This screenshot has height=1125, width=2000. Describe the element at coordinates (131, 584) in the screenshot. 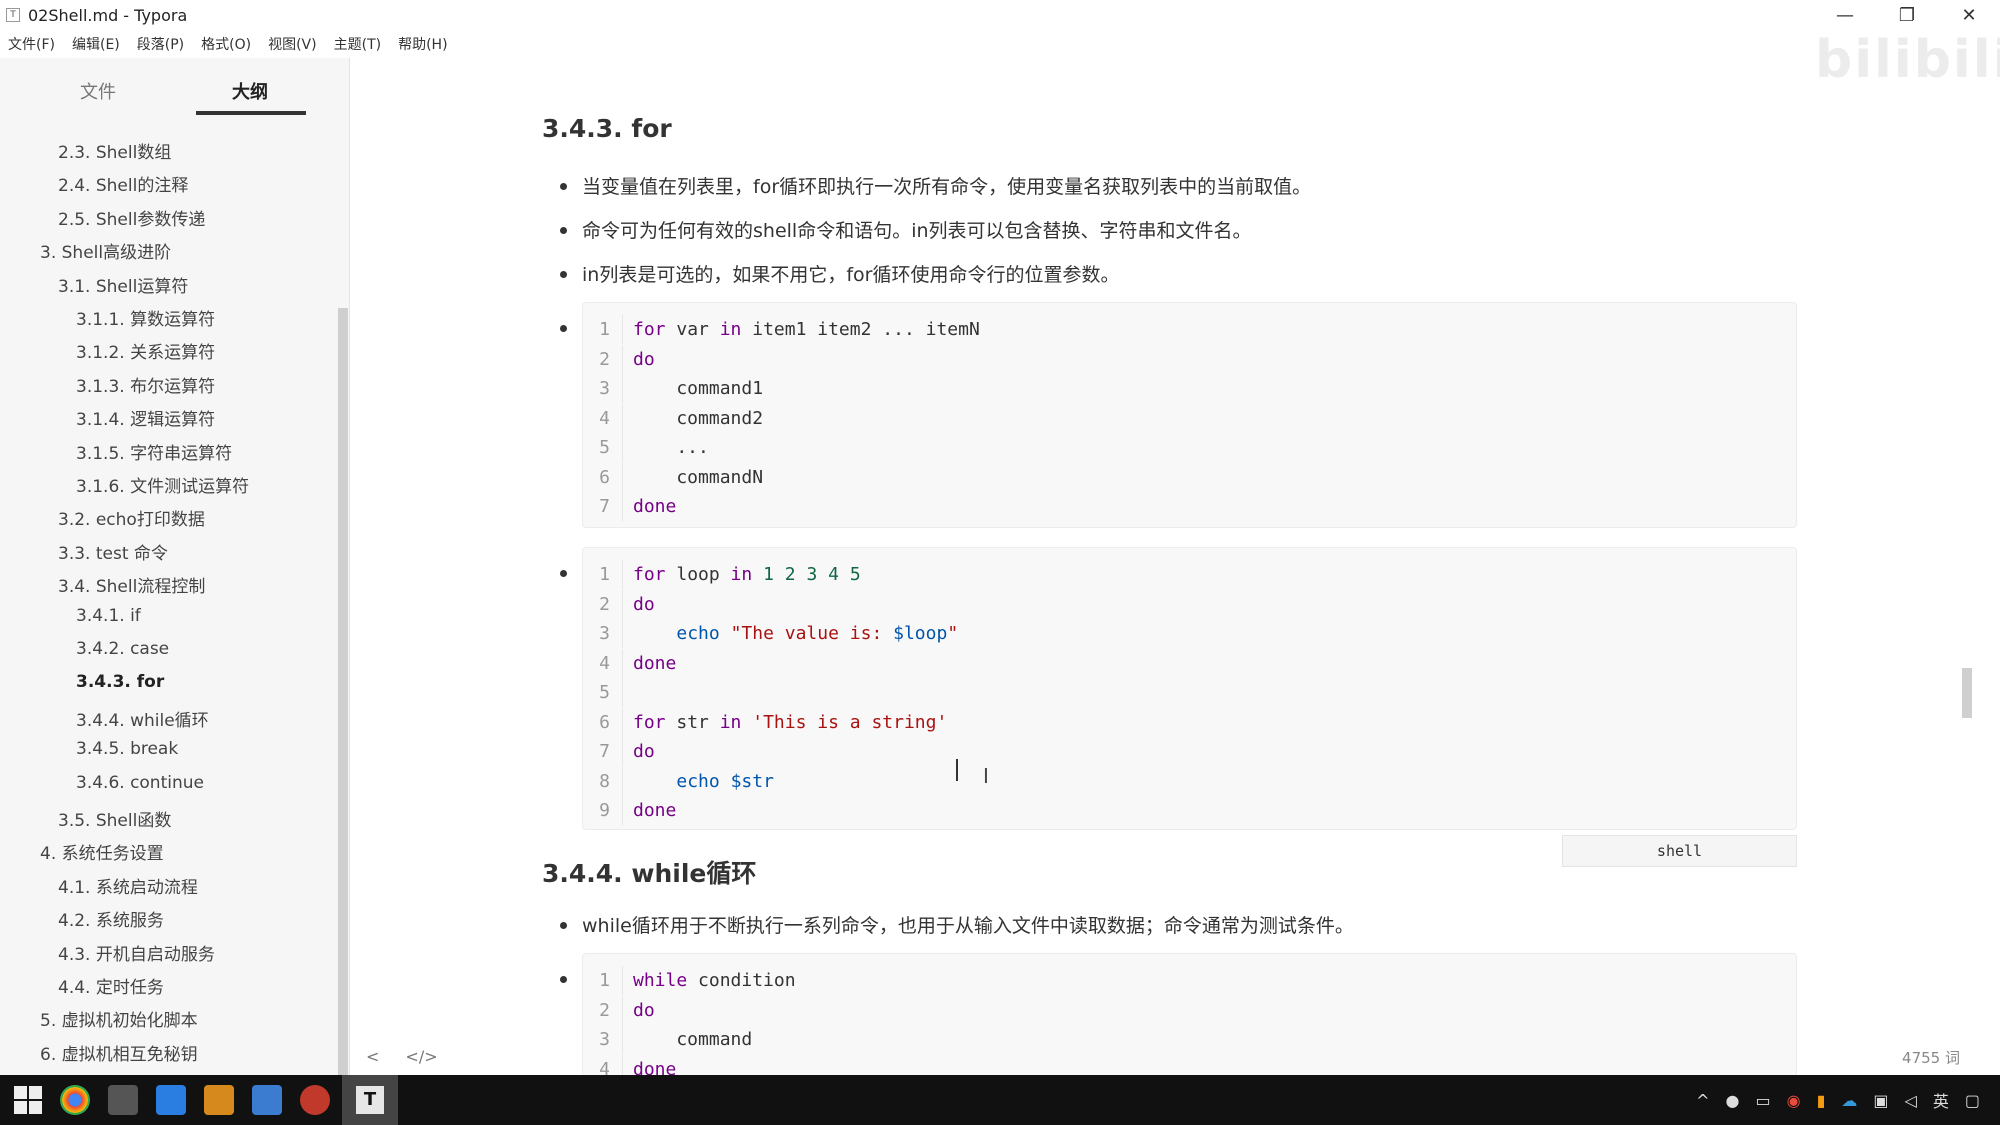

I see `outline-item: 3.4. Shell流程控制` at that location.